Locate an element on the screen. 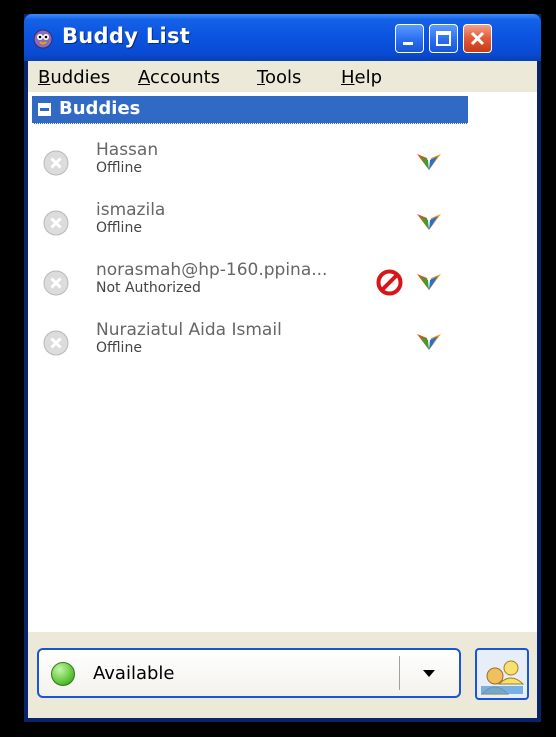 This screenshot has width=556, height=737. buddy-row: Hassan Offline is located at coordinates (282, 165).